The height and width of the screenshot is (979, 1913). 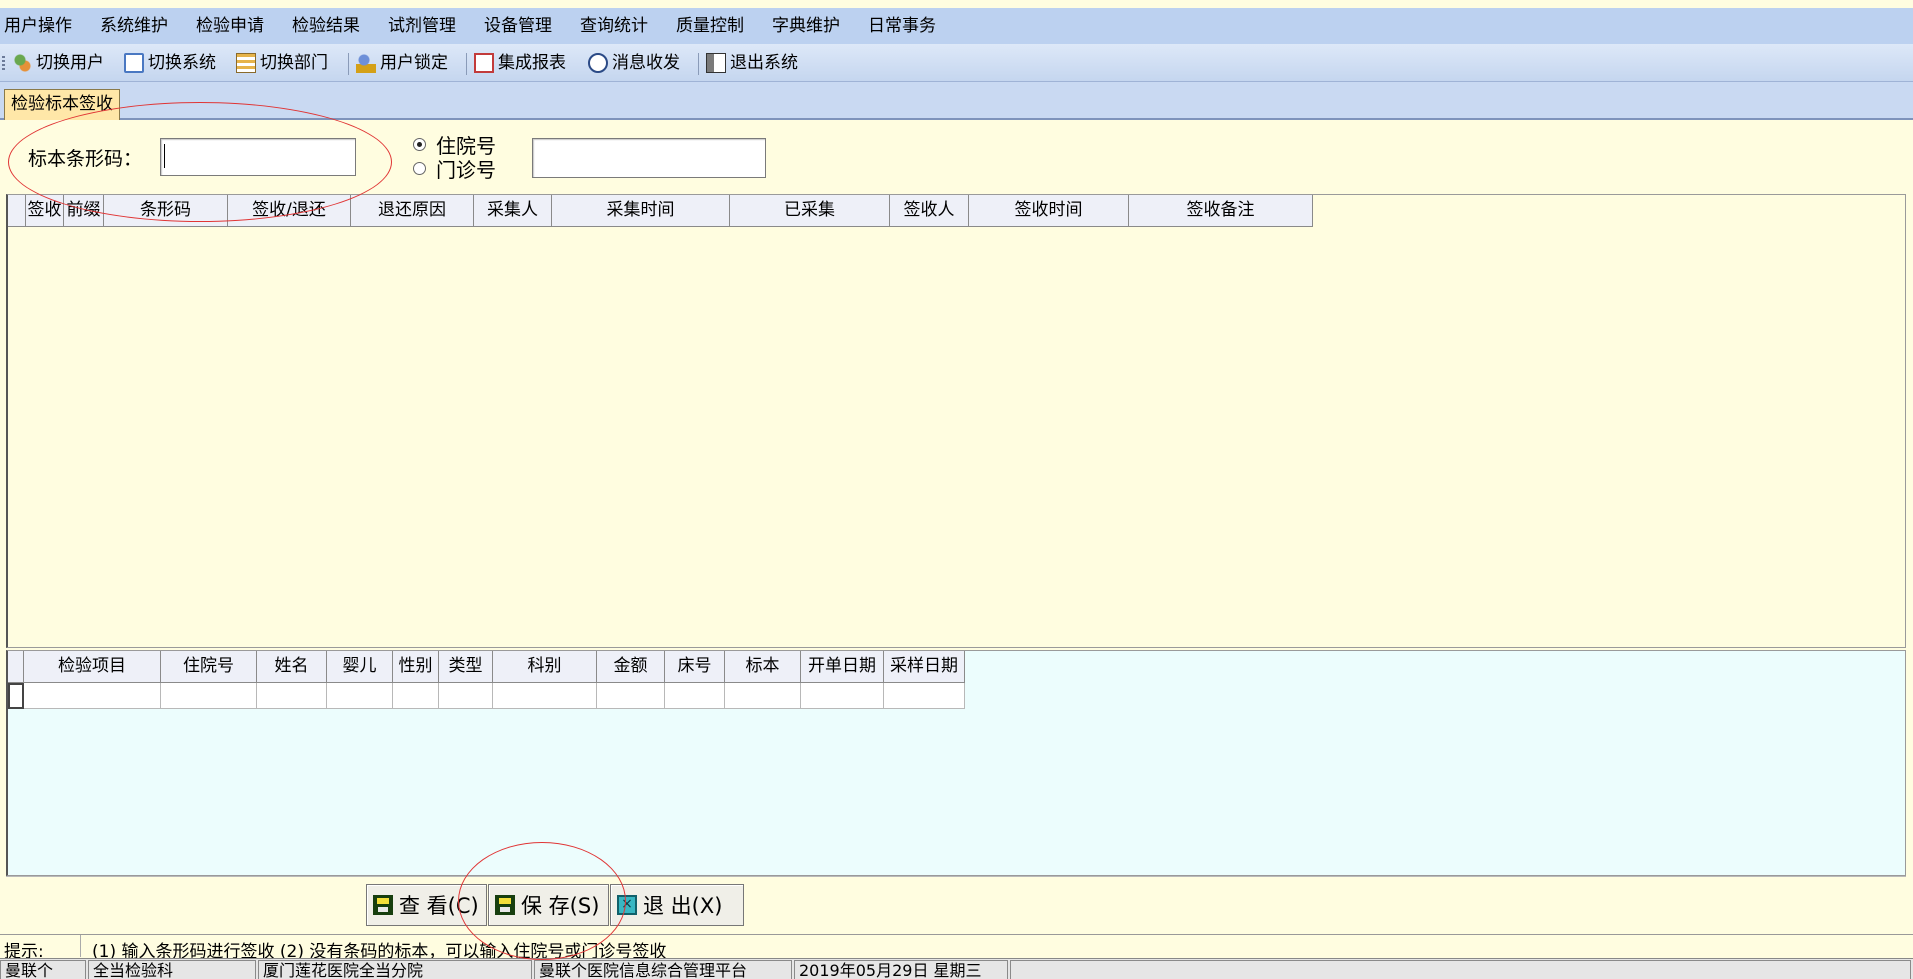 I want to click on status-pane-2: 厦门莲花医院全当分院, so click(x=395, y=969).